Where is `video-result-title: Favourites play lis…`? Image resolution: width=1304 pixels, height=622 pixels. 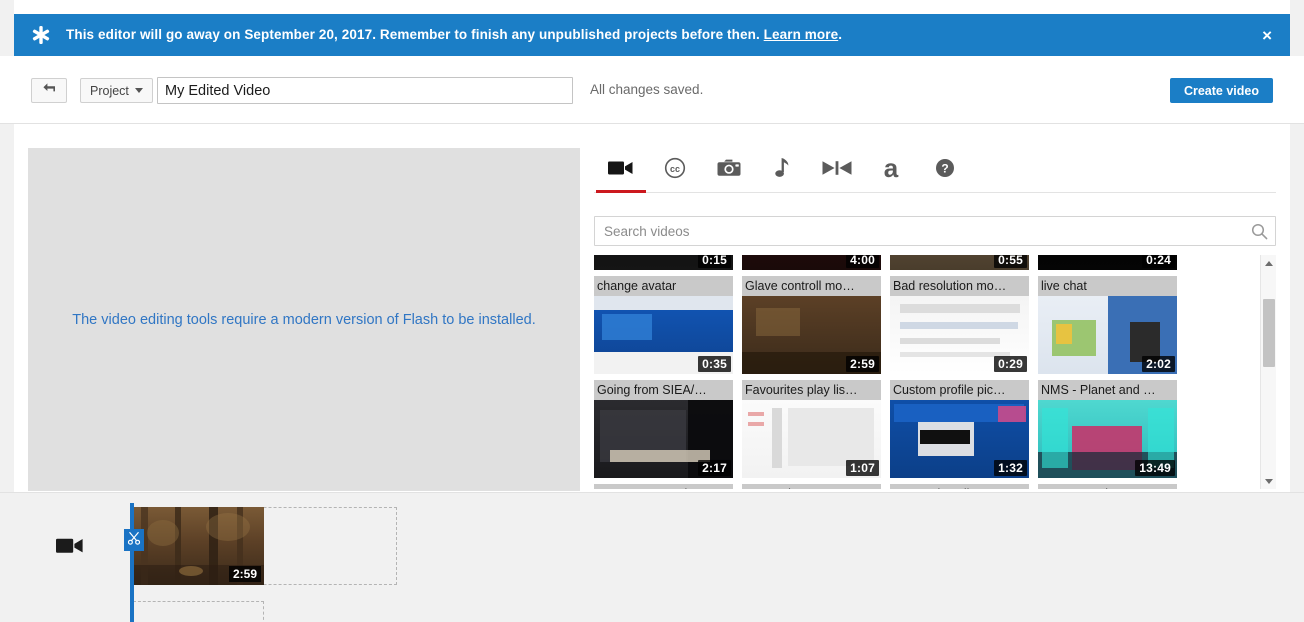
video-result-title: Favourites play lis… is located at coordinates (811, 390).